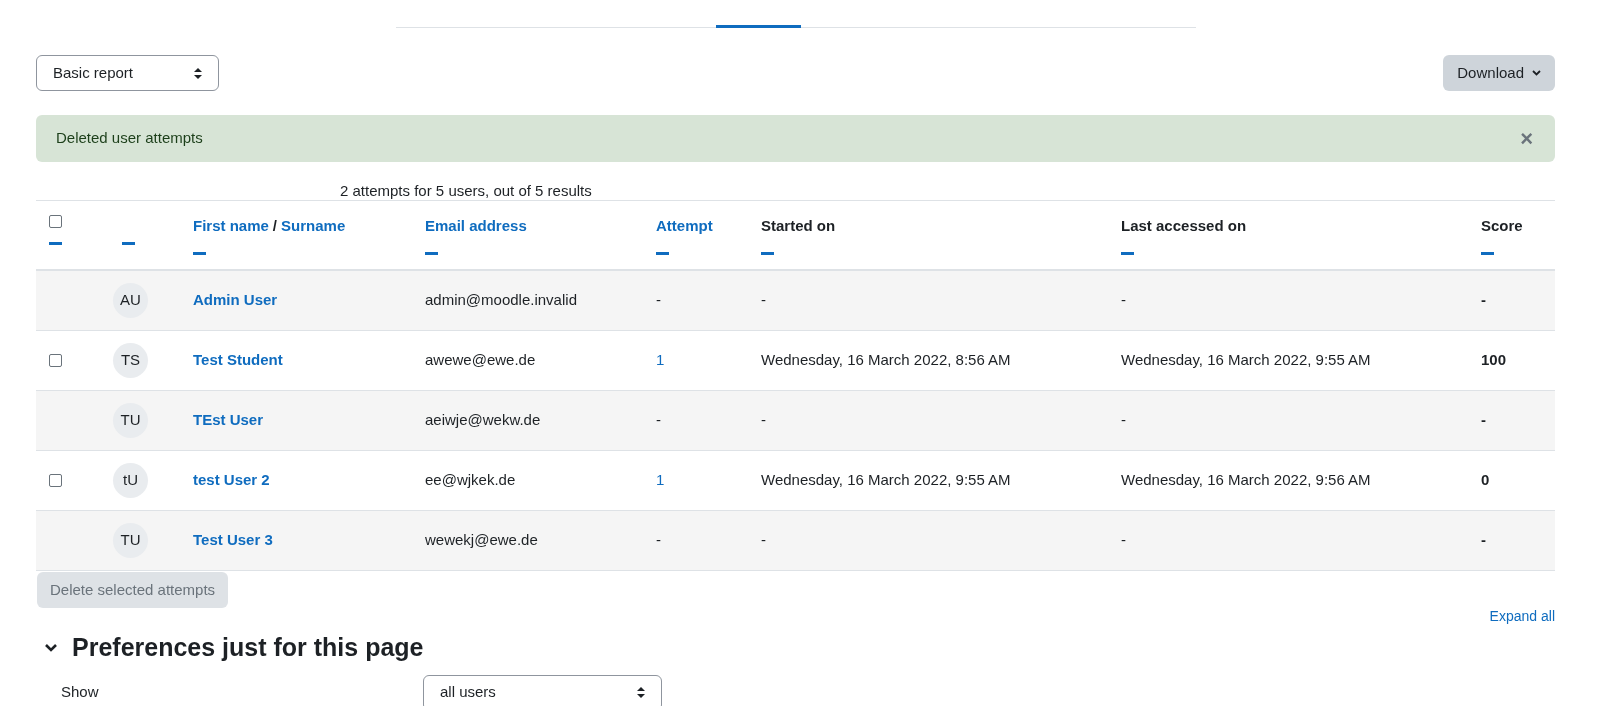  Describe the element at coordinates (127, 73) in the screenshot. I see `report-select: Basic report` at that location.